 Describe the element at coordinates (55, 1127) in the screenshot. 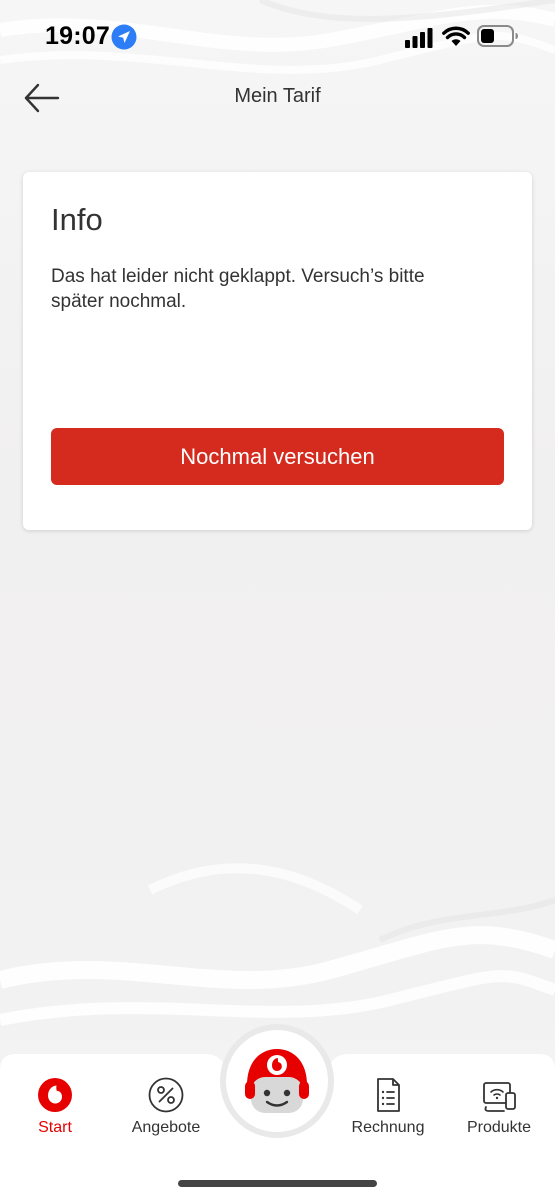

I see `nav-label-start: Start` at that location.